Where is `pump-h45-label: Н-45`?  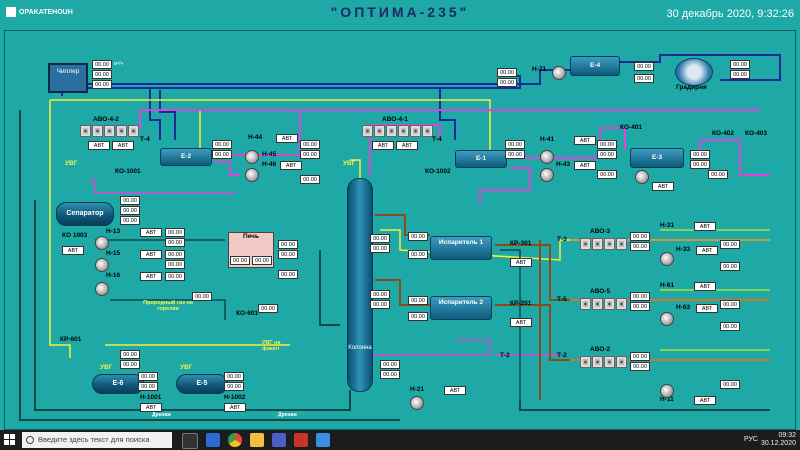
pump-h45-label: Н-45 is located at coordinates (269, 154).